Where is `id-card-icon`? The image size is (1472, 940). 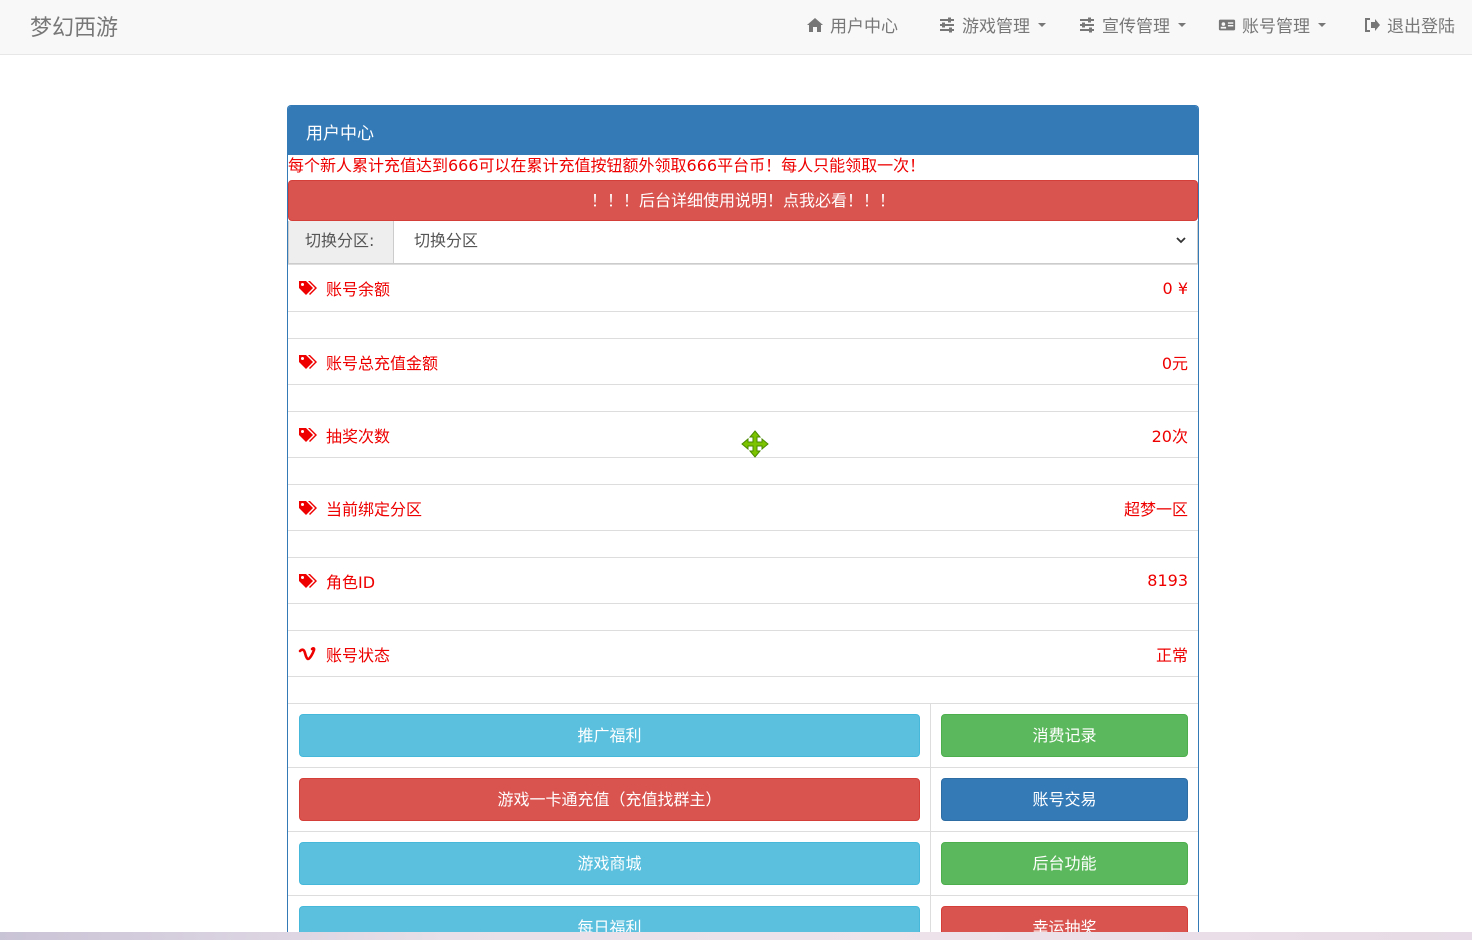
id-card-icon is located at coordinates (1227, 24).